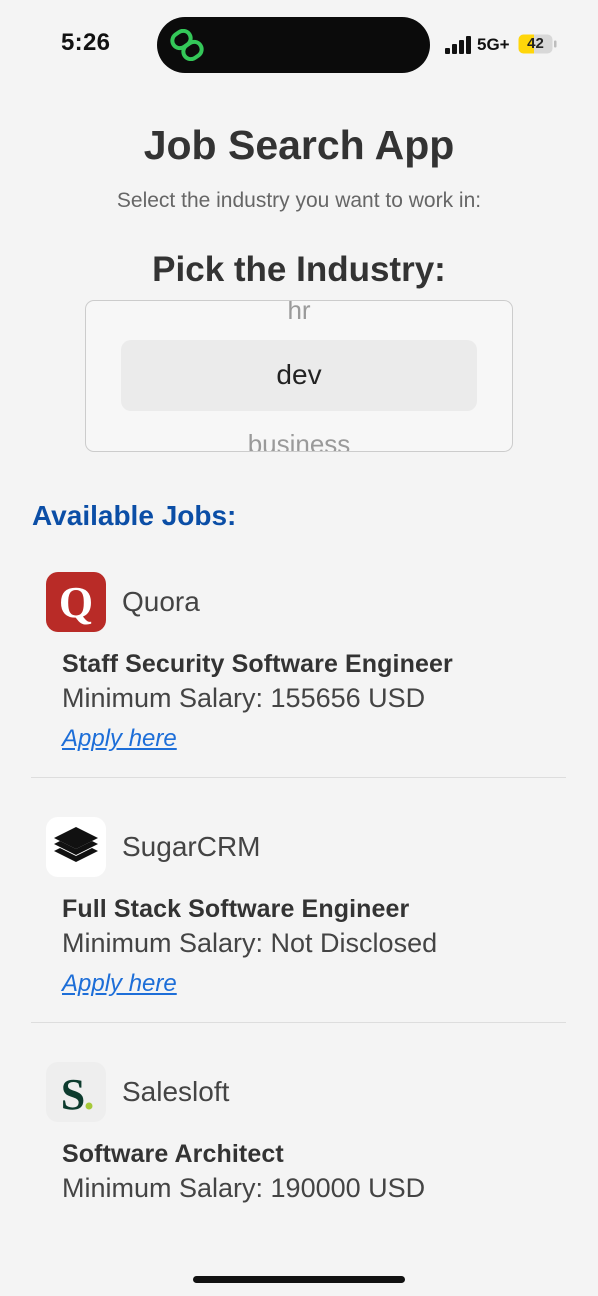 The width and height of the screenshot is (598, 1296). What do you see at coordinates (244, 698) in the screenshot?
I see `job-salary: Minimum Salary: 155656 USD` at bounding box center [244, 698].